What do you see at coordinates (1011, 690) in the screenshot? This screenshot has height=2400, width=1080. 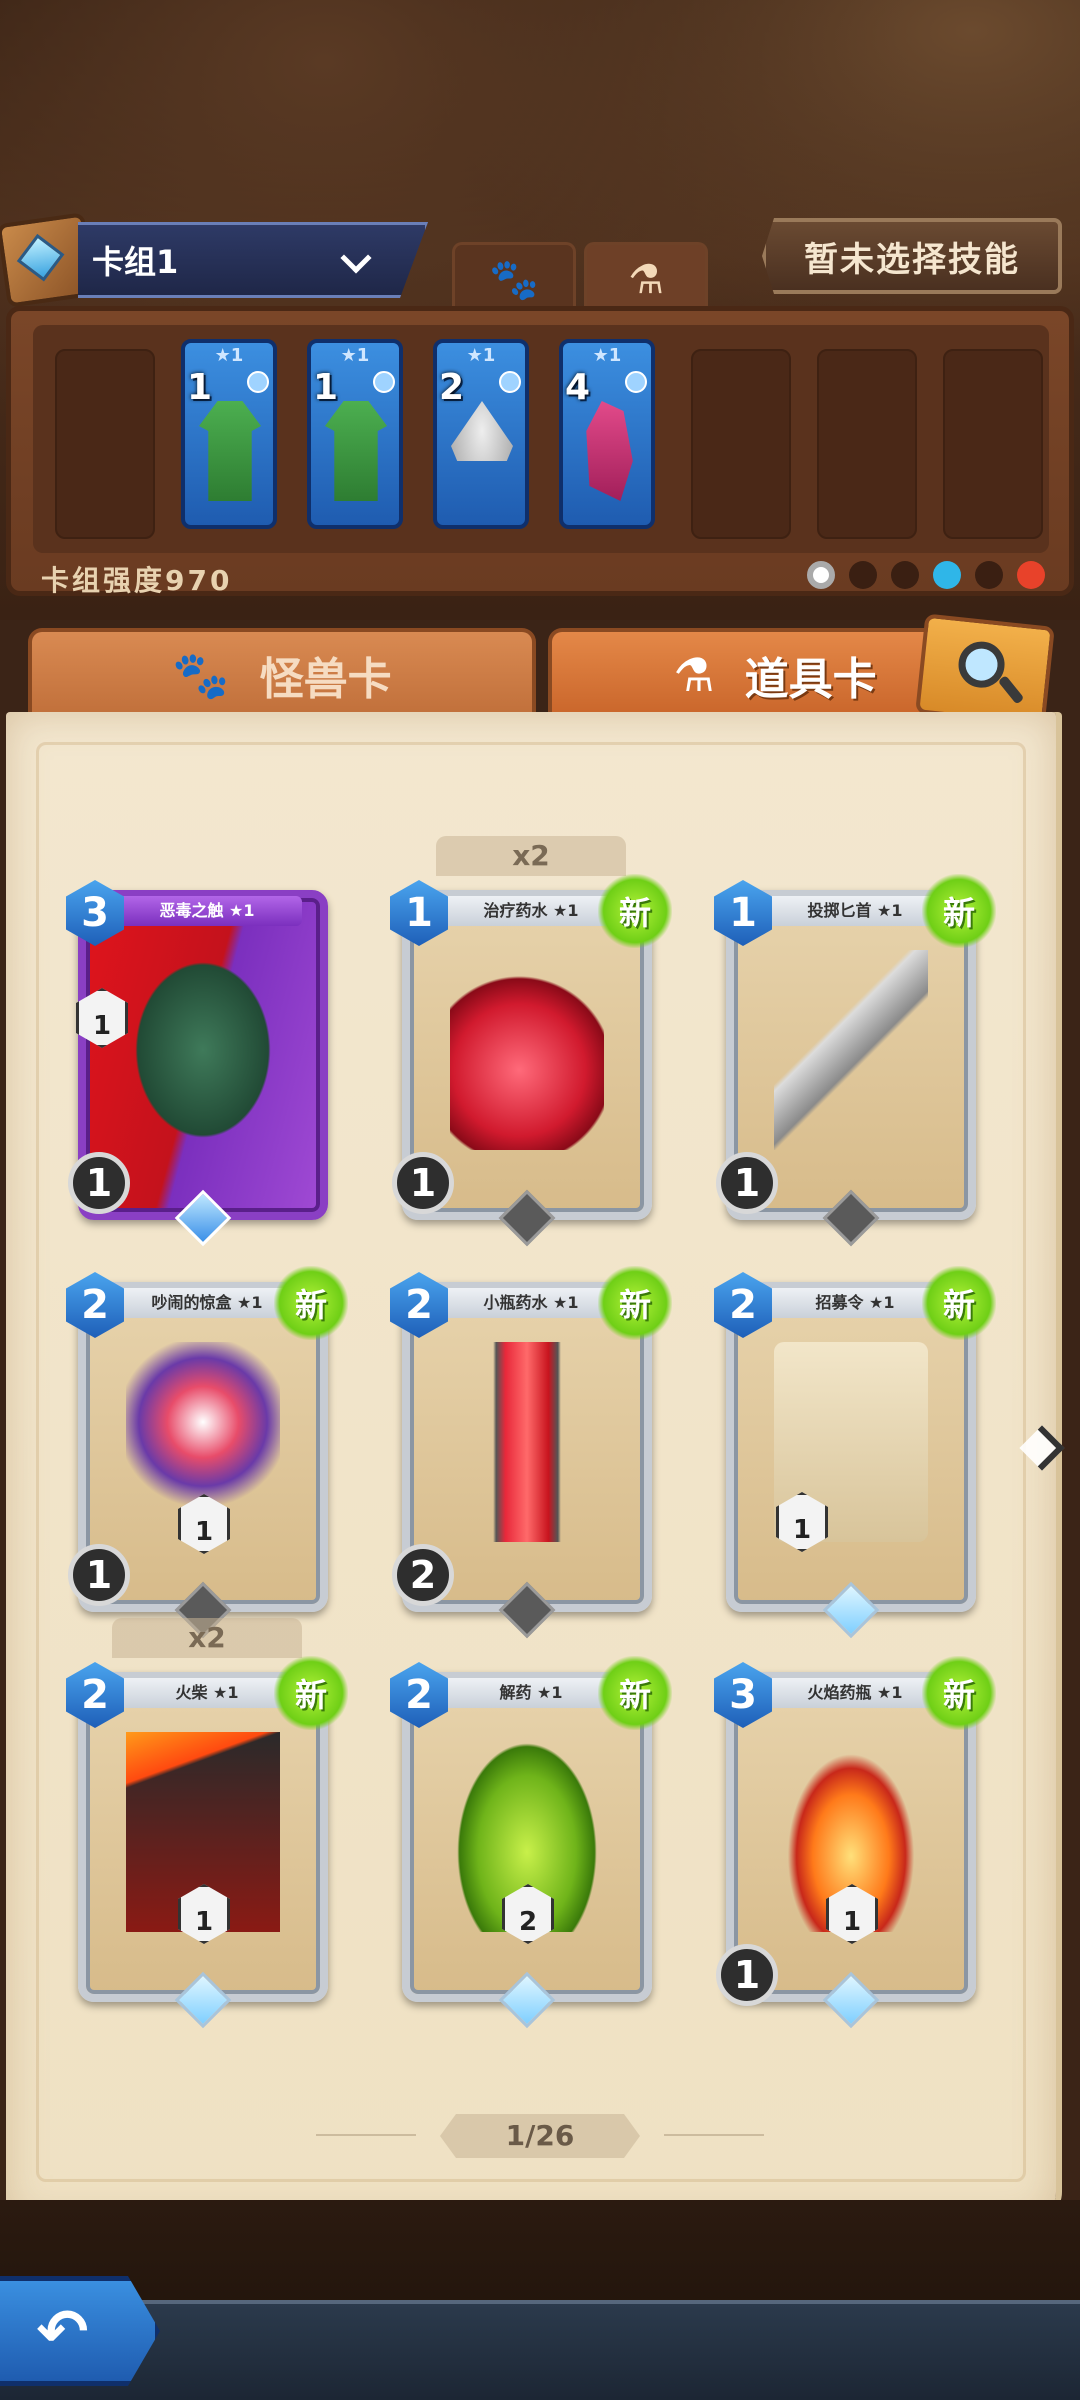 I see `magnifier-handle` at bounding box center [1011, 690].